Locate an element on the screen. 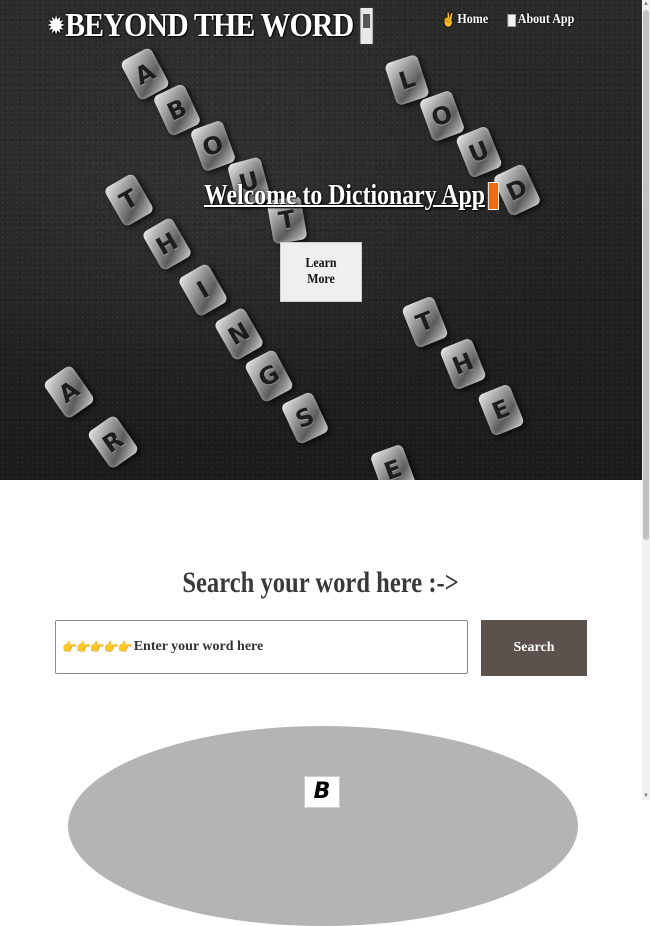  nav-home-link: ✌ Home is located at coordinates (465, 20).